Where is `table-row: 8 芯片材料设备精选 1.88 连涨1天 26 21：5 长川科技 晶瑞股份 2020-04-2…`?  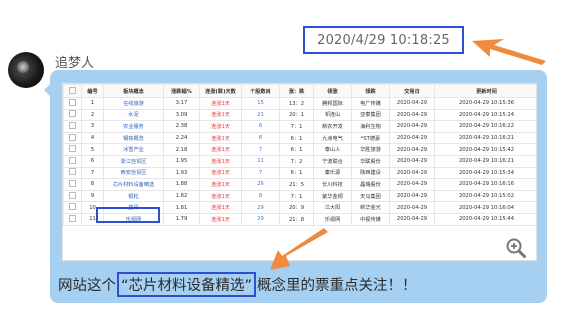 table-row: 8 芯片材料设备精选 1.88 连涨1天 26 21：5 长川科技 晶瑞股份 2020-04-2… is located at coordinates (299, 184).